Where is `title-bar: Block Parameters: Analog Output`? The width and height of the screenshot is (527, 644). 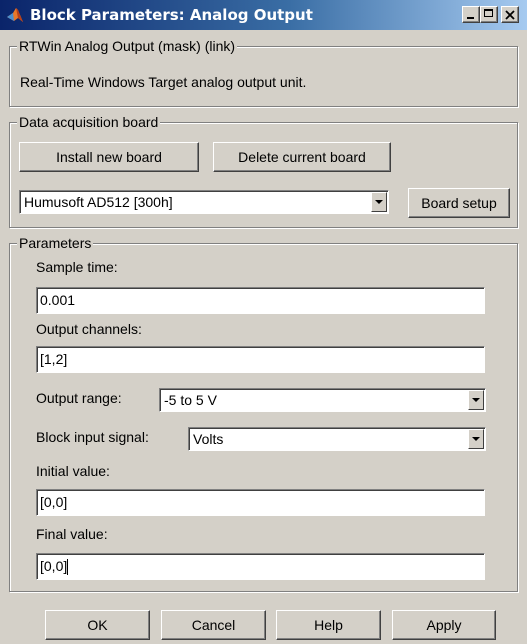 title-bar: Block Parameters: Analog Output is located at coordinates (263, 15).